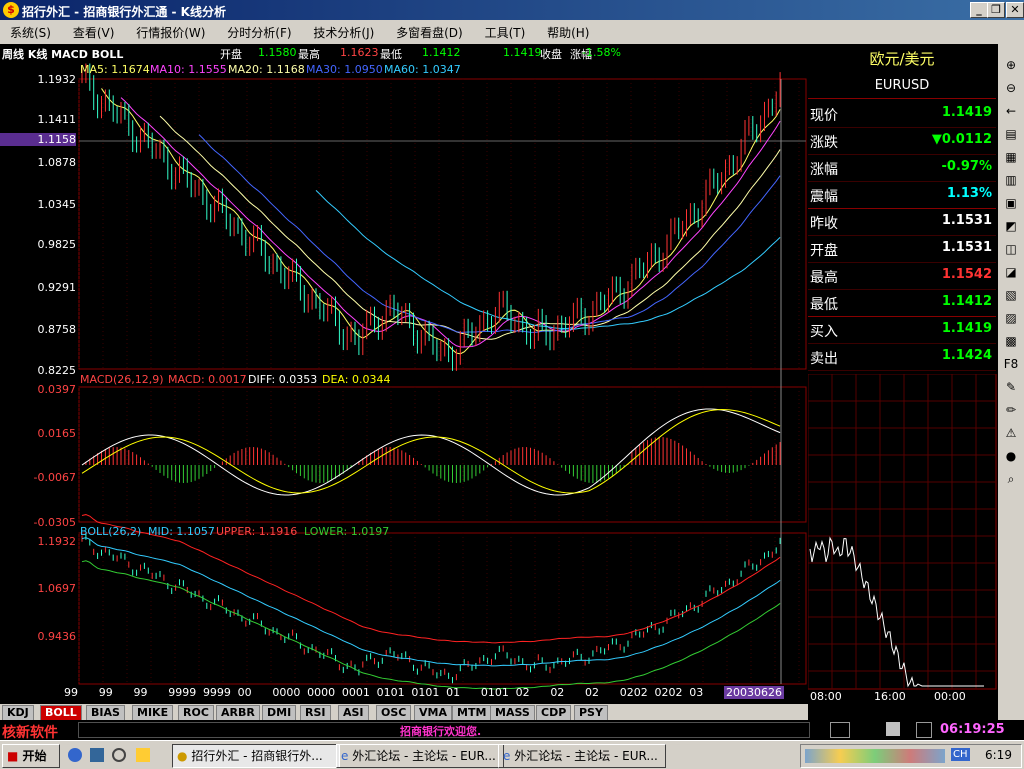 The width and height of the screenshot is (1024, 769). I want to click on tab-psy: PSY, so click(591, 713).